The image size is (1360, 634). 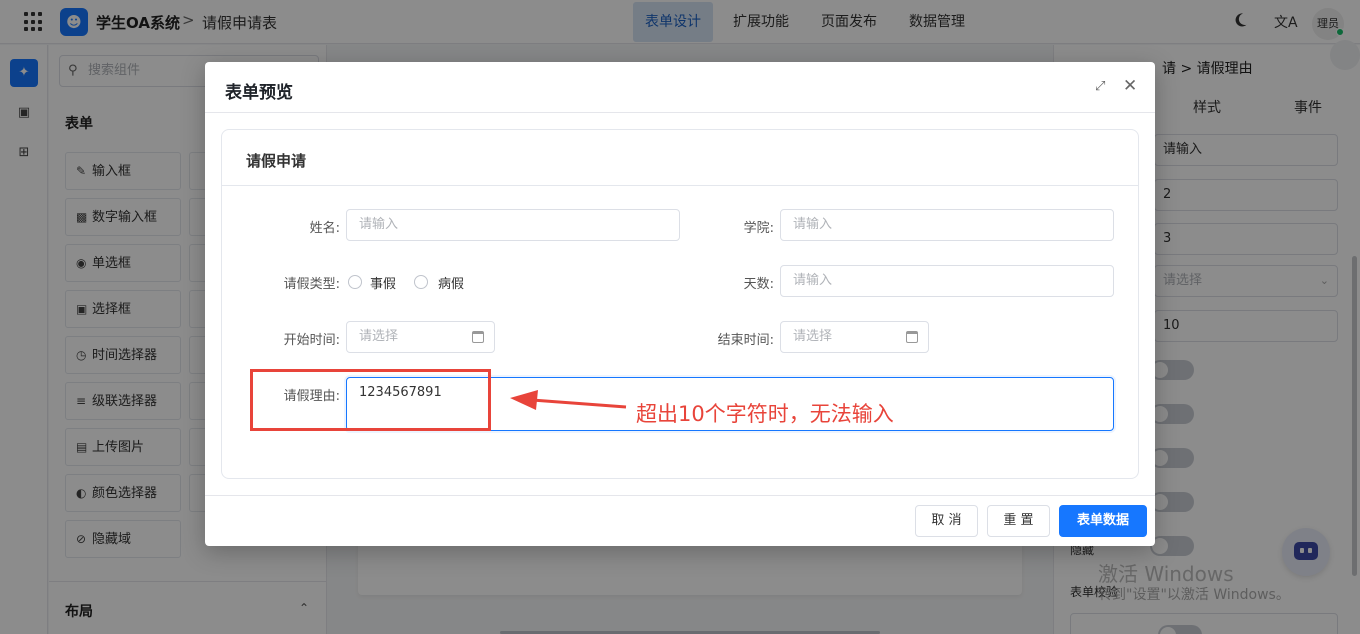 I want to click on name-input: 请输入, so click(x=513, y=225).